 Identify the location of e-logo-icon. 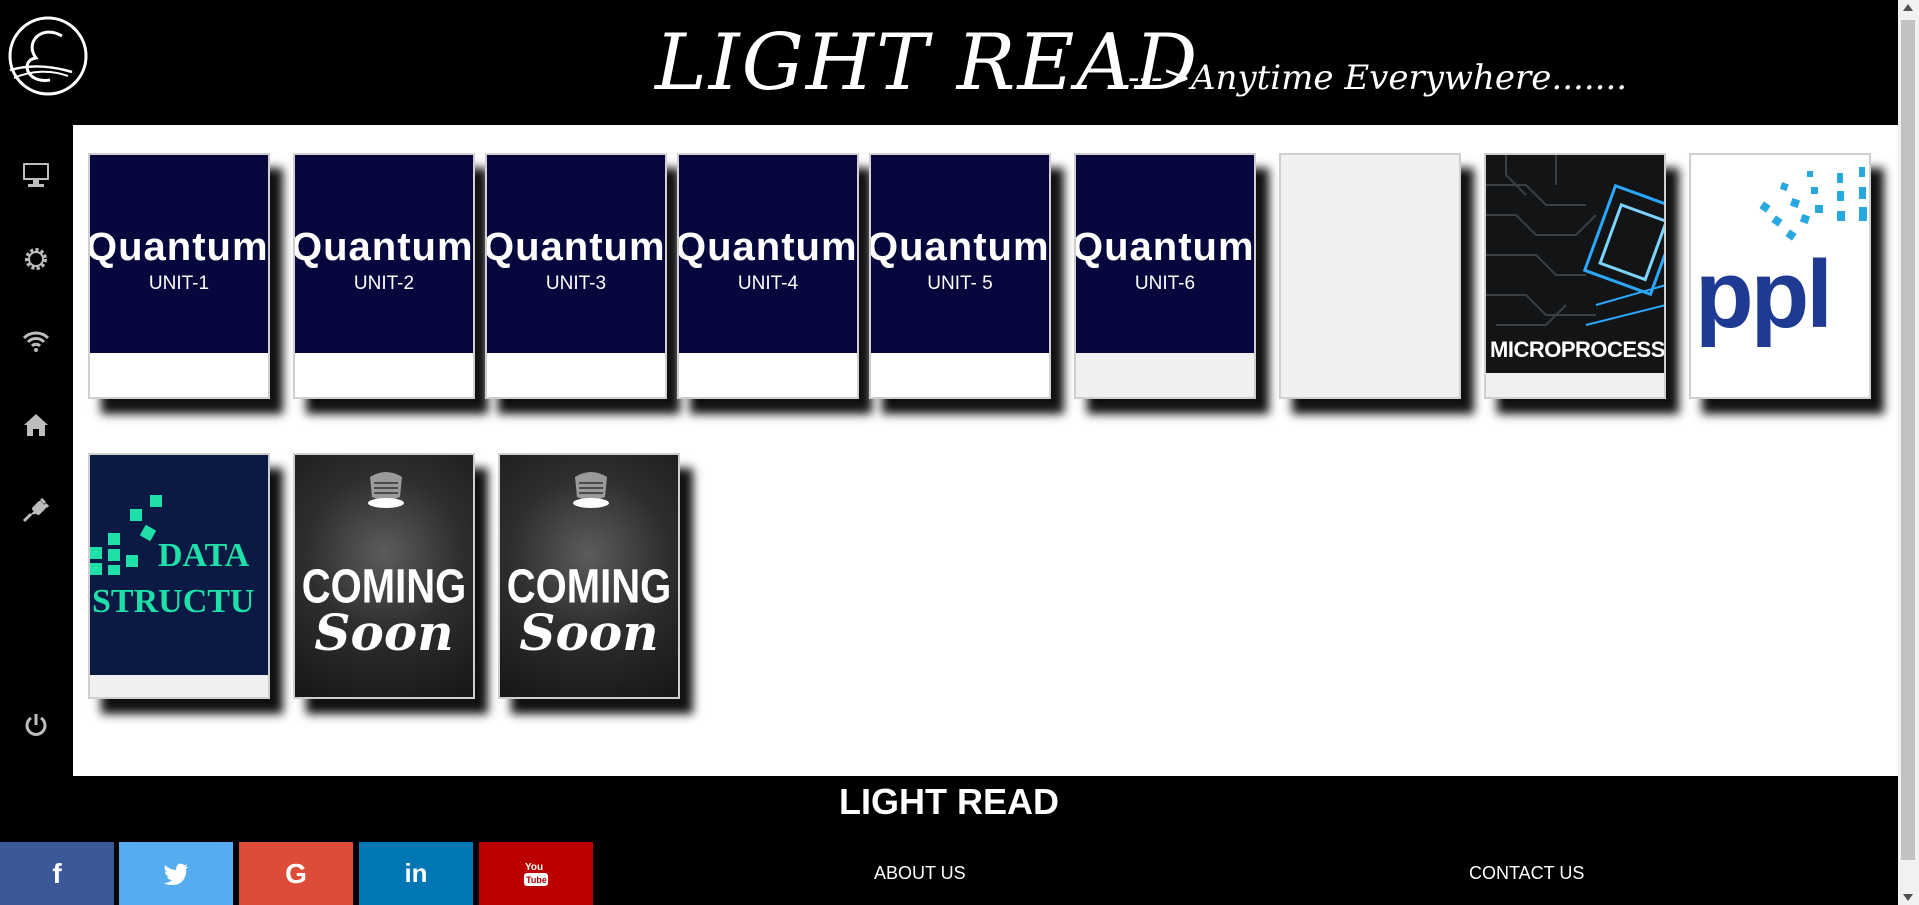
(45, 57).